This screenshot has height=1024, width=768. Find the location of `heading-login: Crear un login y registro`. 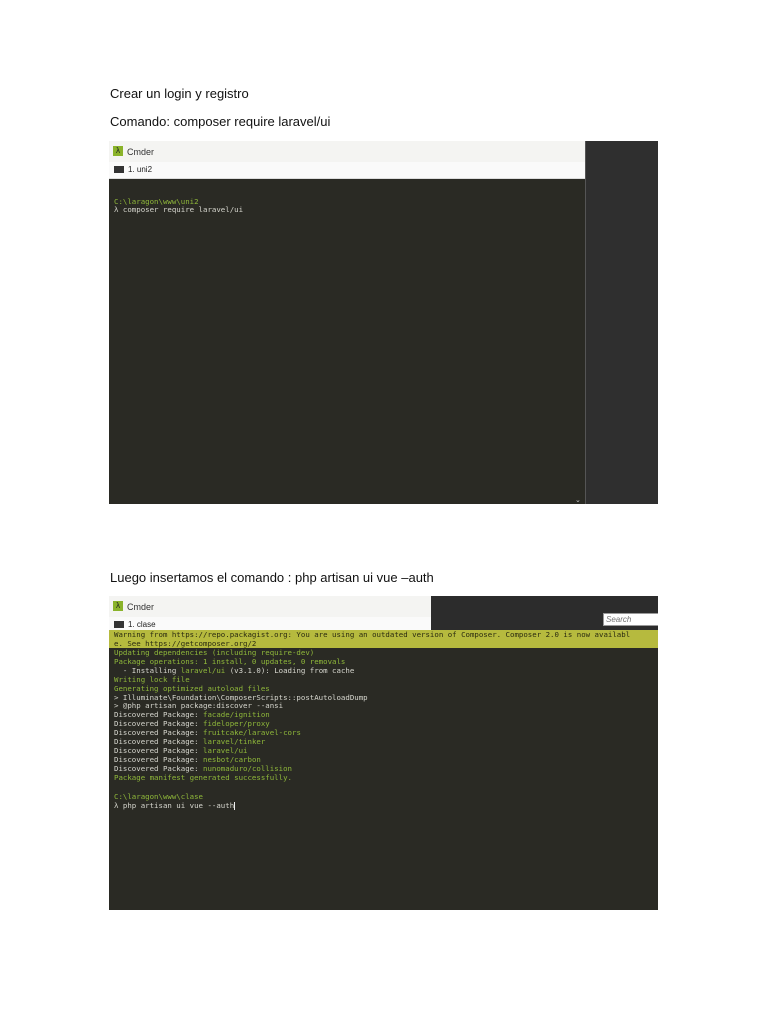

heading-login: Crear un login y registro is located at coordinates (179, 93).